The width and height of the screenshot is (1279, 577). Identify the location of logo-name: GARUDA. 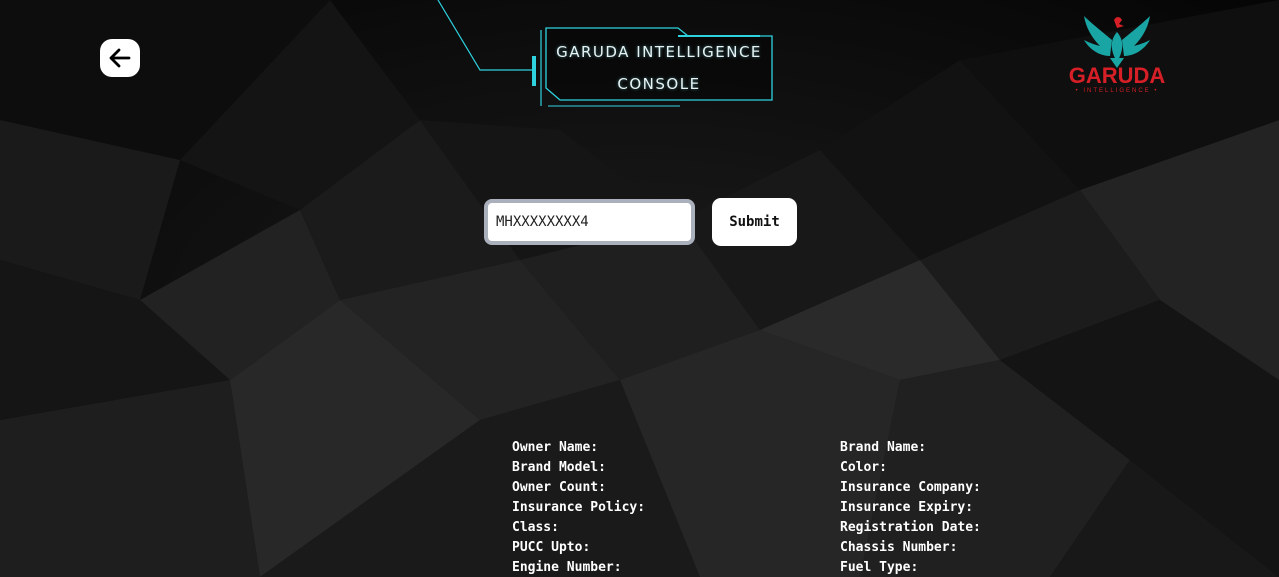
(1117, 75).